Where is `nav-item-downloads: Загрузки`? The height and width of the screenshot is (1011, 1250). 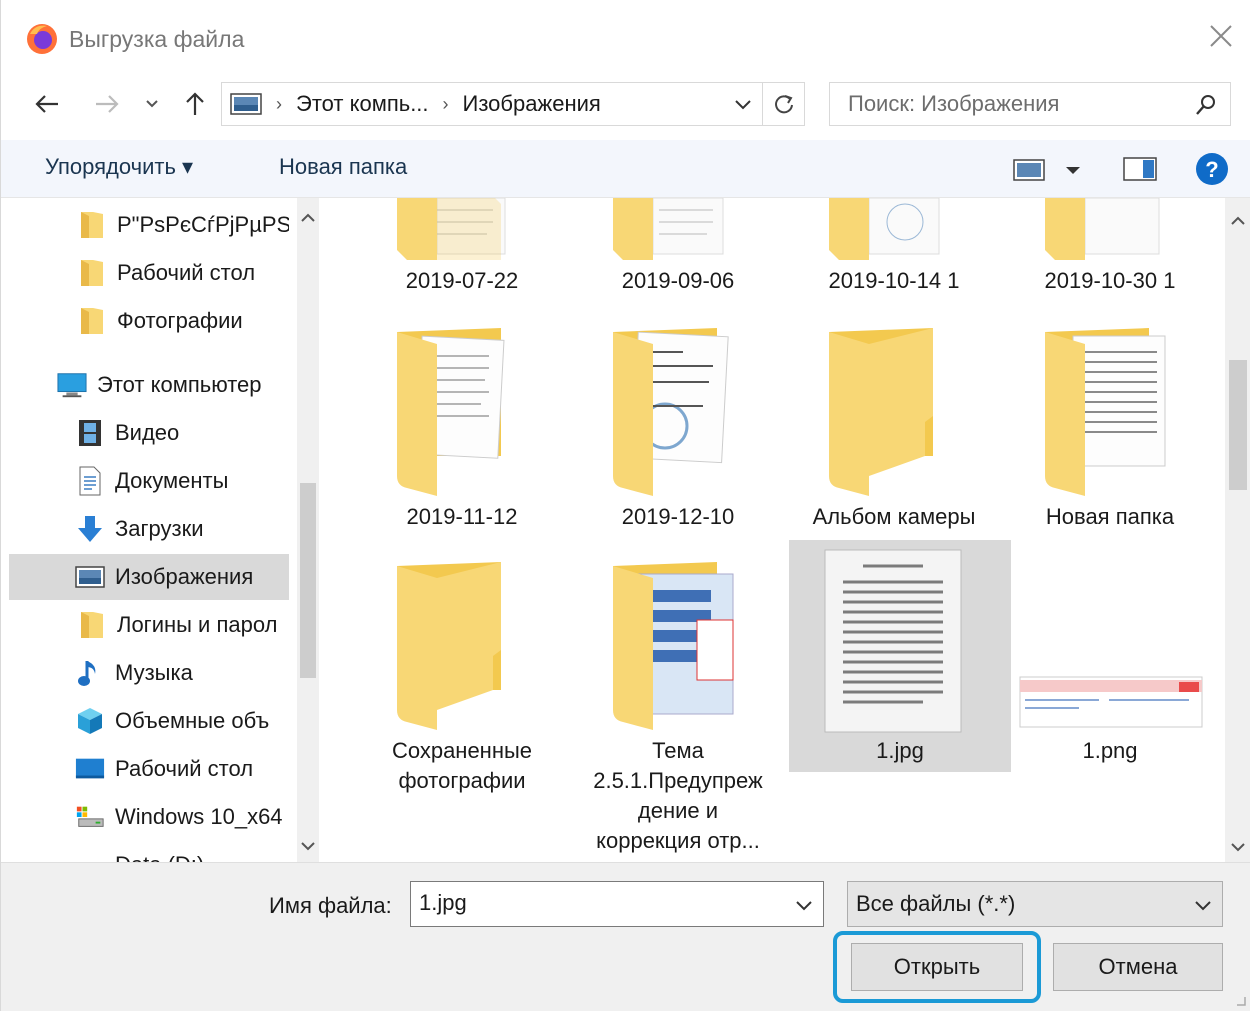 nav-item-downloads: Загрузки is located at coordinates (149, 529).